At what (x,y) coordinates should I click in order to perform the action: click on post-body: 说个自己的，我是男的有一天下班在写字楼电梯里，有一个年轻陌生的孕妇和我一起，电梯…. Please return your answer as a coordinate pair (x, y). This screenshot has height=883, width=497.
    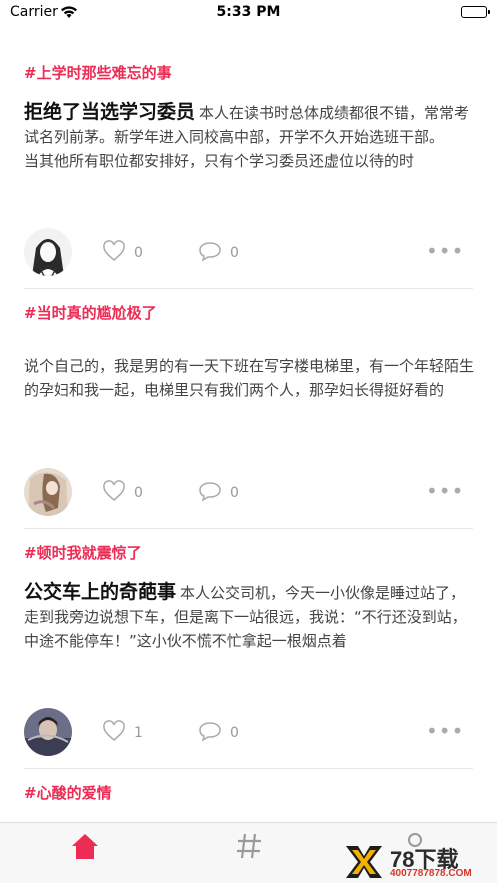
    Looking at the image, I should click on (249, 394).